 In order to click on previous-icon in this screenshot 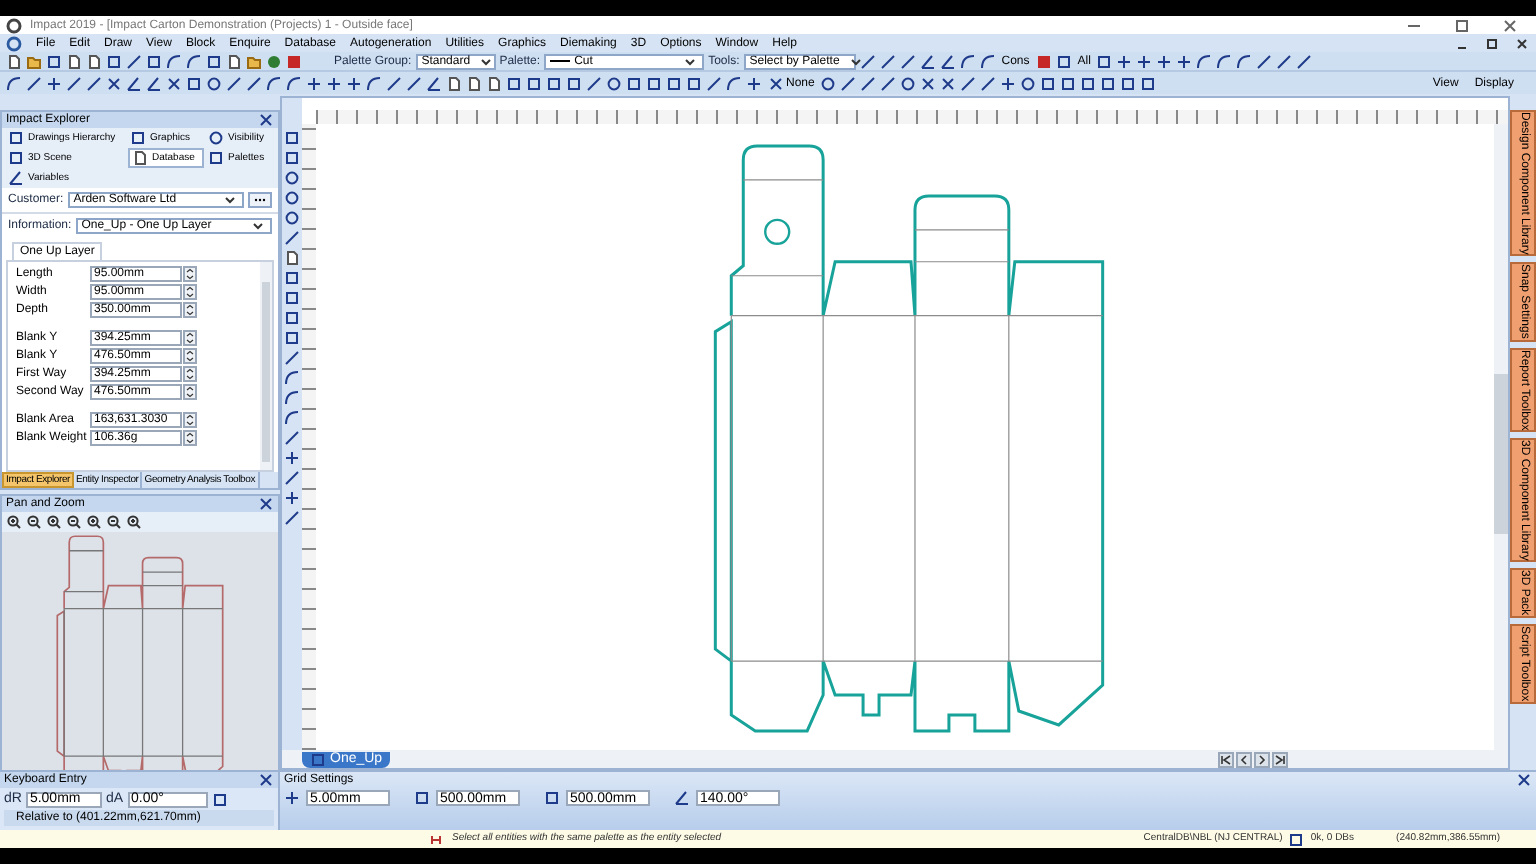, I will do `click(1244, 759)`.